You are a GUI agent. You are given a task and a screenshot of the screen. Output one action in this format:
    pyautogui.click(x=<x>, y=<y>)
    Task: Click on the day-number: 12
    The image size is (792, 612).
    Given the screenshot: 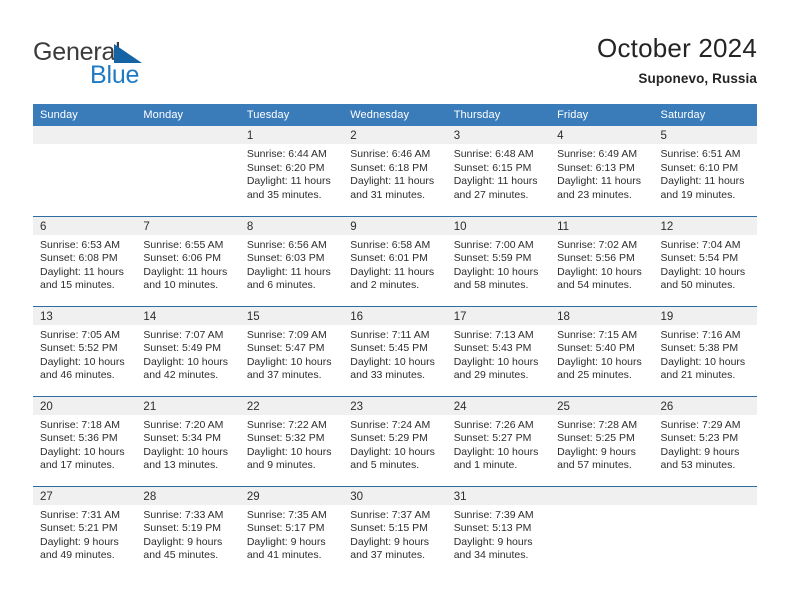 What is the action you would take?
    pyautogui.click(x=705, y=225)
    